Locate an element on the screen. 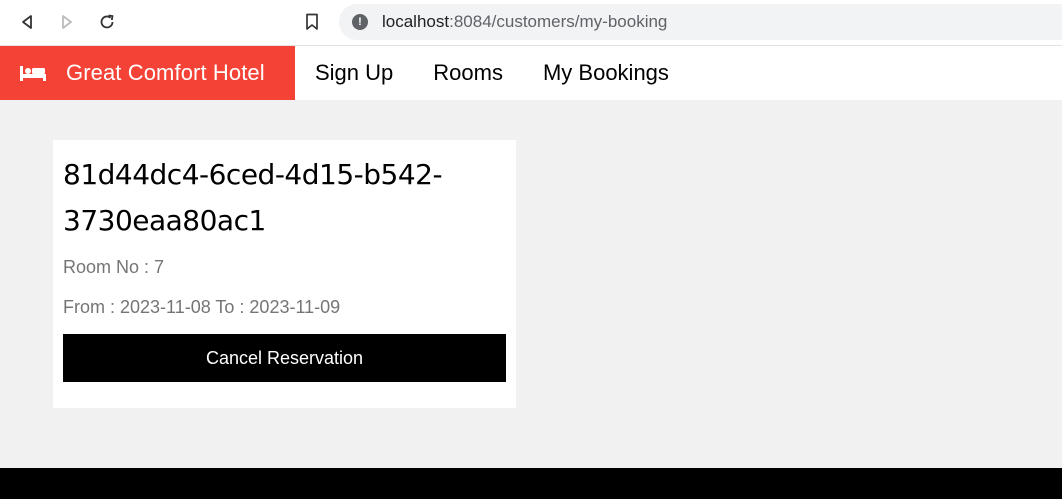 The image size is (1062, 499). bed-icon is located at coordinates (34, 73).